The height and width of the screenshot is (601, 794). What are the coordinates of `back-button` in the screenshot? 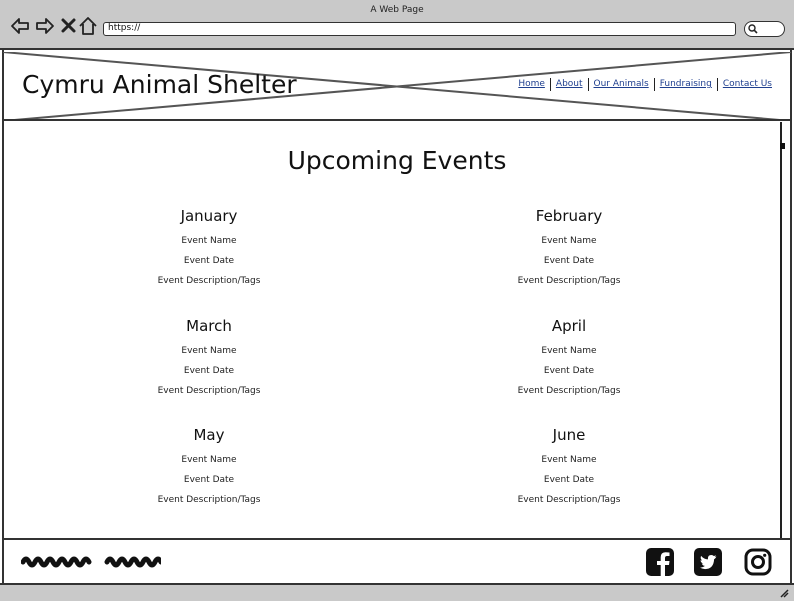 It's located at (20, 26).